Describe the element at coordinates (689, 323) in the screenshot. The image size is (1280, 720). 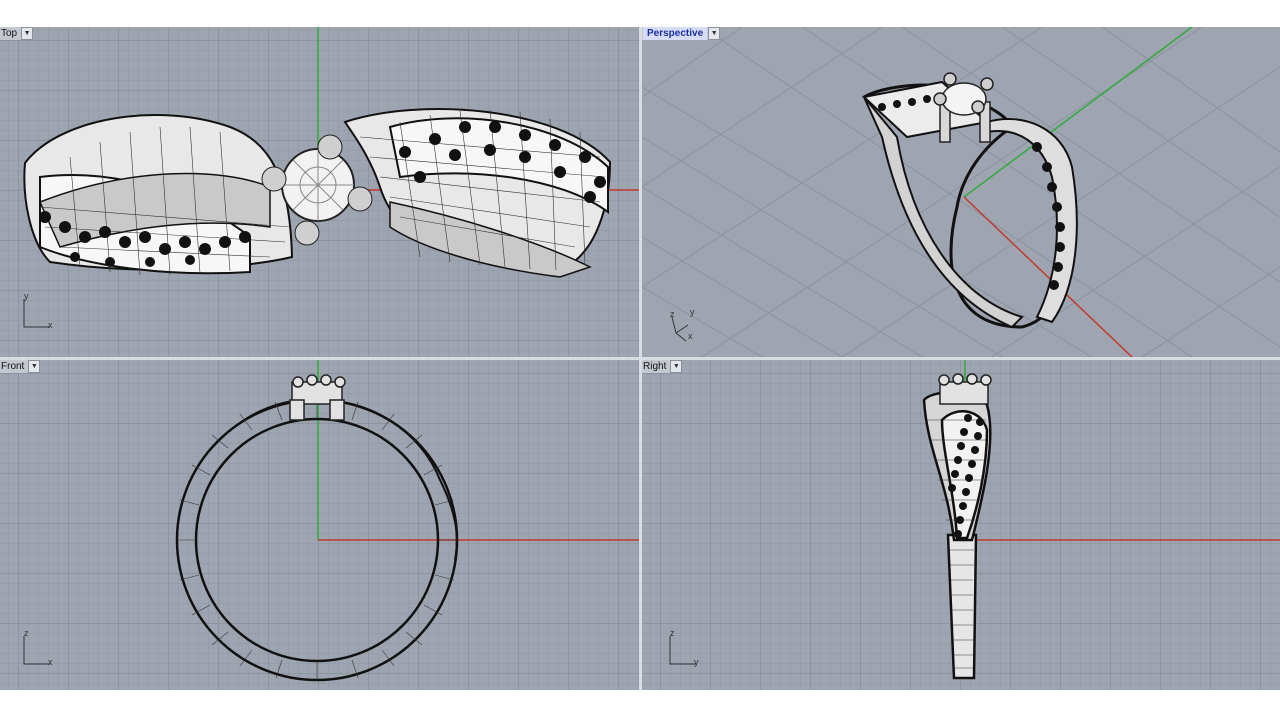
I see `axis-indicator-perspective: z y x` at that location.